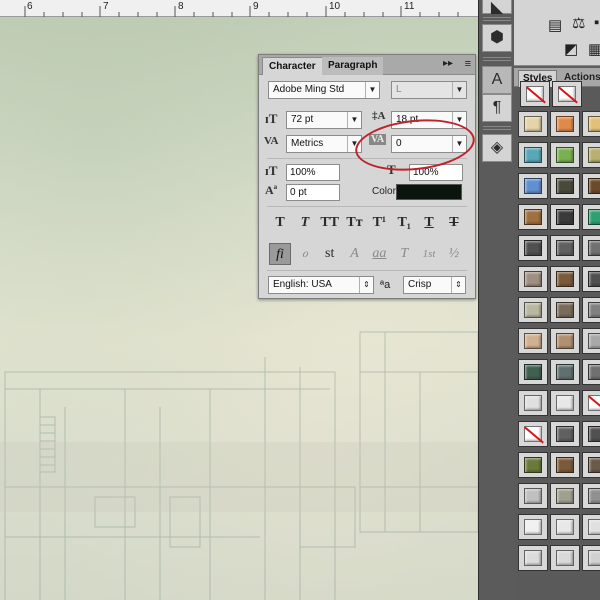 The height and width of the screenshot is (600, 600). Describe the element at coordinates (280, 254) in the screenshot. I see `standard-ligatures-button: fi` at that location.